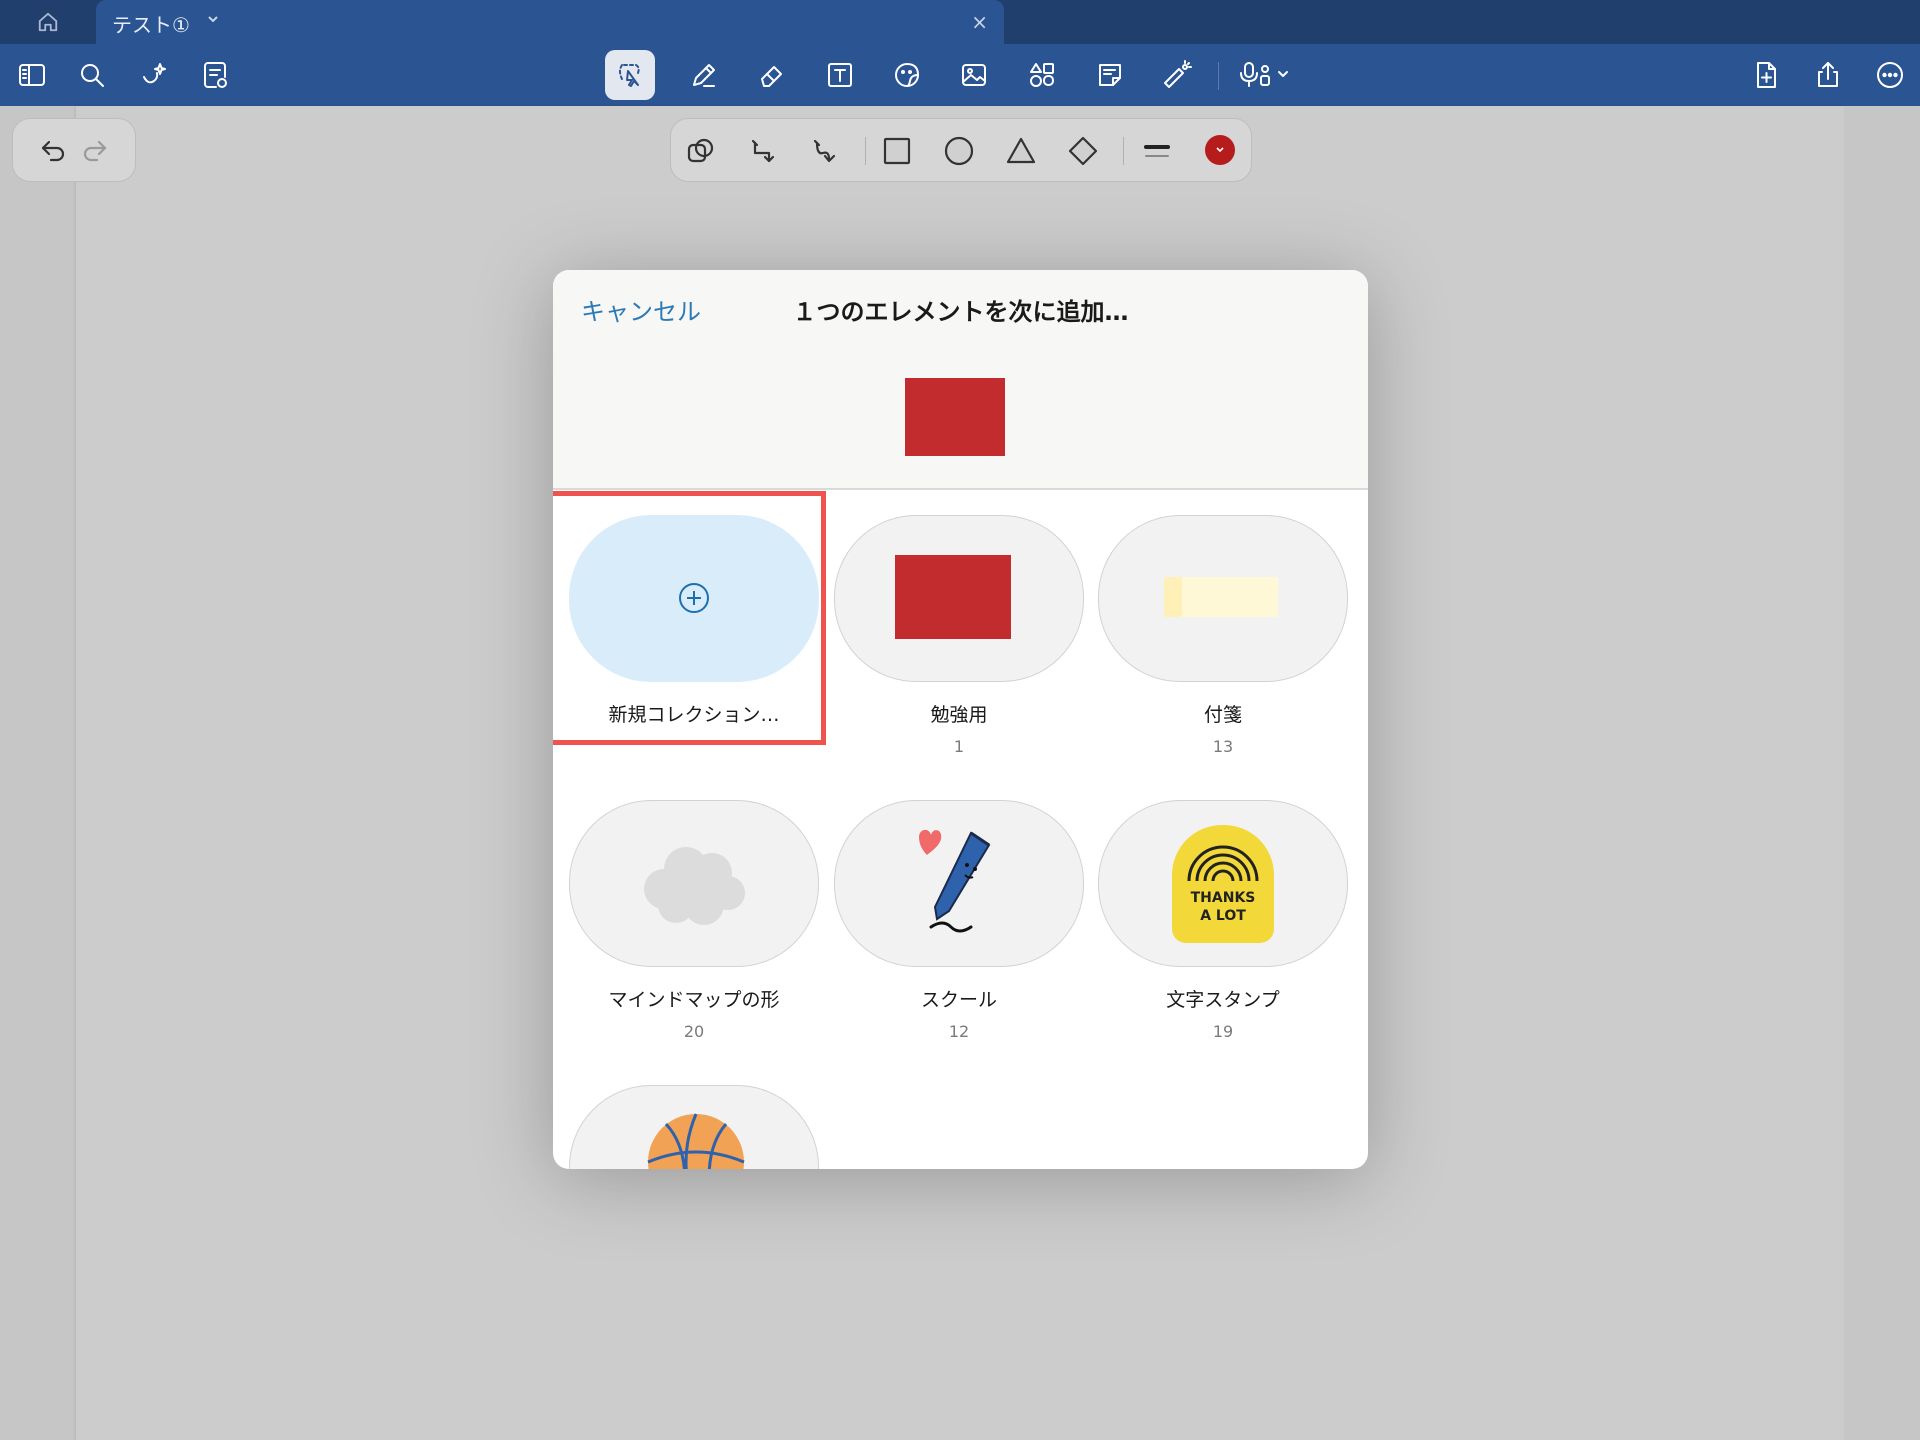 The image size is (1920, 1440). I want to click on collection-tile: THANKS A LOT, so click(1223, 883).